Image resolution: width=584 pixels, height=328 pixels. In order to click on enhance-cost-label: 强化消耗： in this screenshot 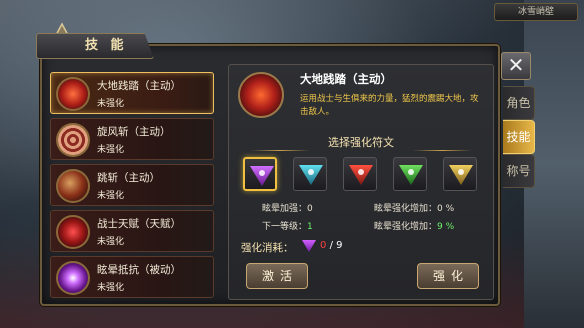, I will do `click(267, 248)`.